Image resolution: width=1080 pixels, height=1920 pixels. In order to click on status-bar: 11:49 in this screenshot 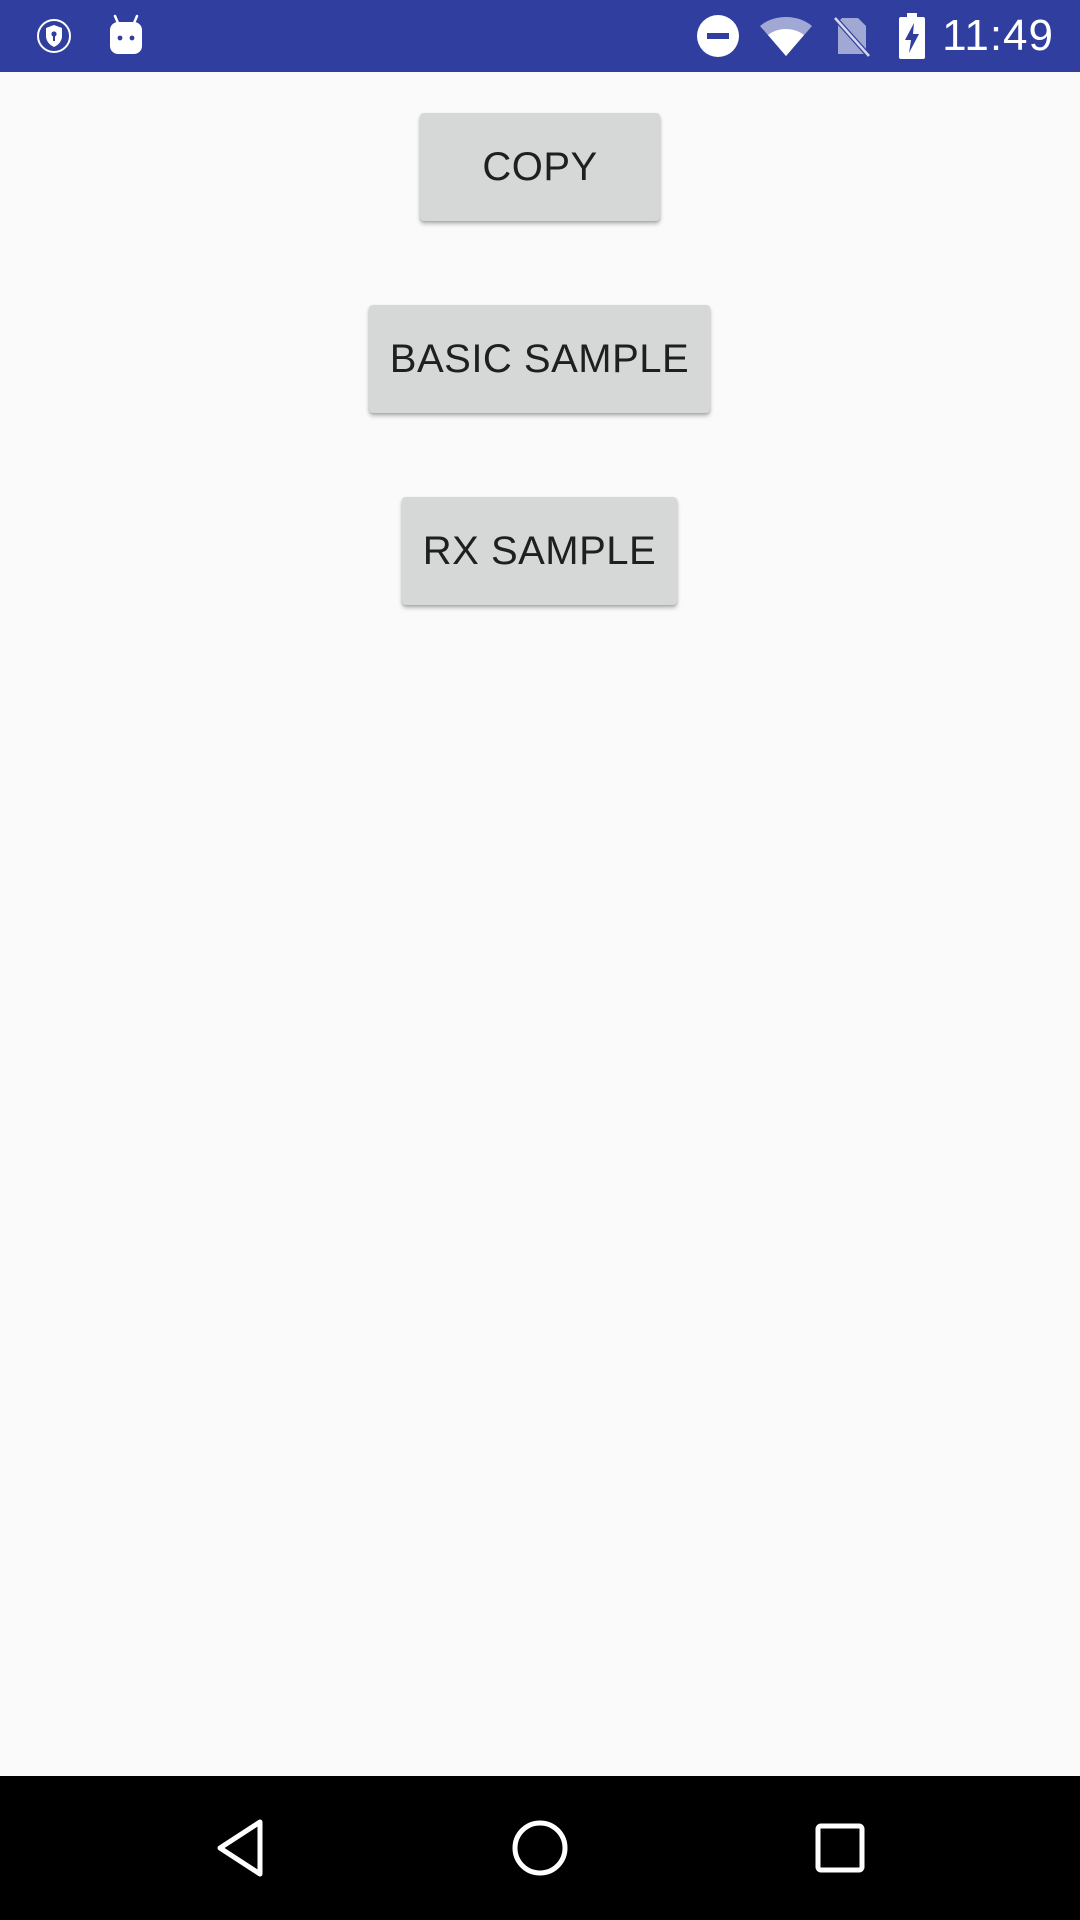, I will do `click(540, 36)`.